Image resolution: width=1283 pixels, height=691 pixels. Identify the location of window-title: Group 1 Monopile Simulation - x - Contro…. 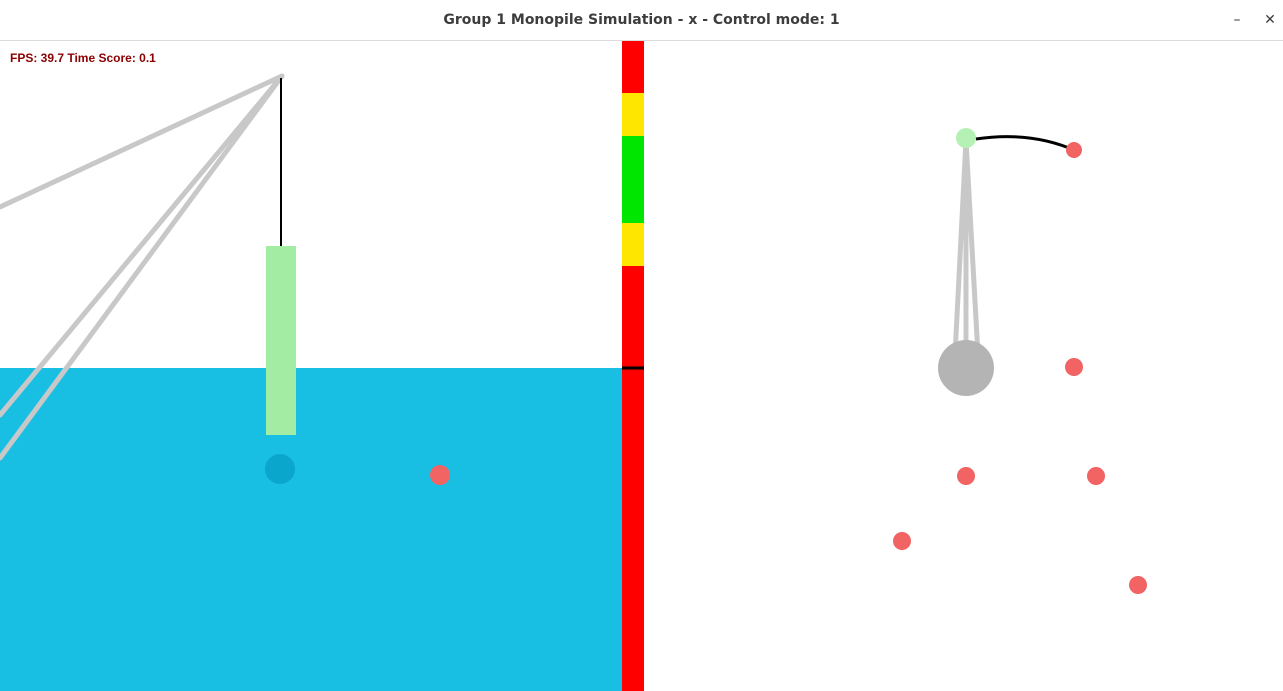
(641, 20).